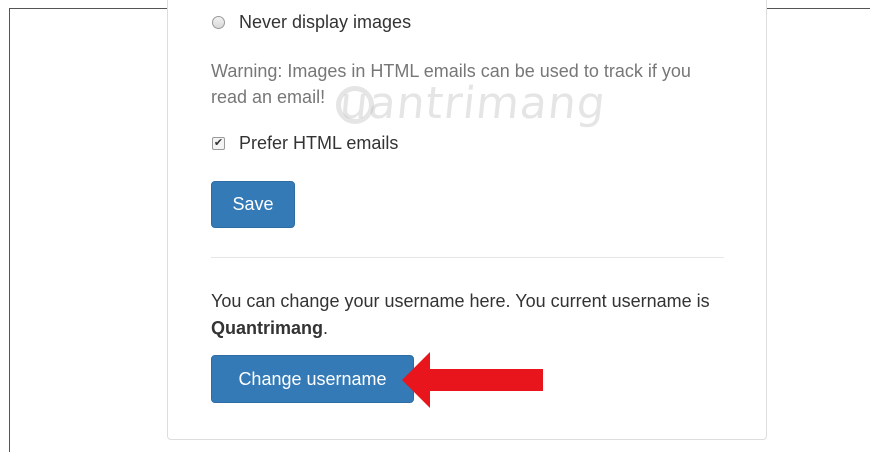 This screenshot has height=452, width=870. I want to click on change-username-button: Change username, so click(312, 379).